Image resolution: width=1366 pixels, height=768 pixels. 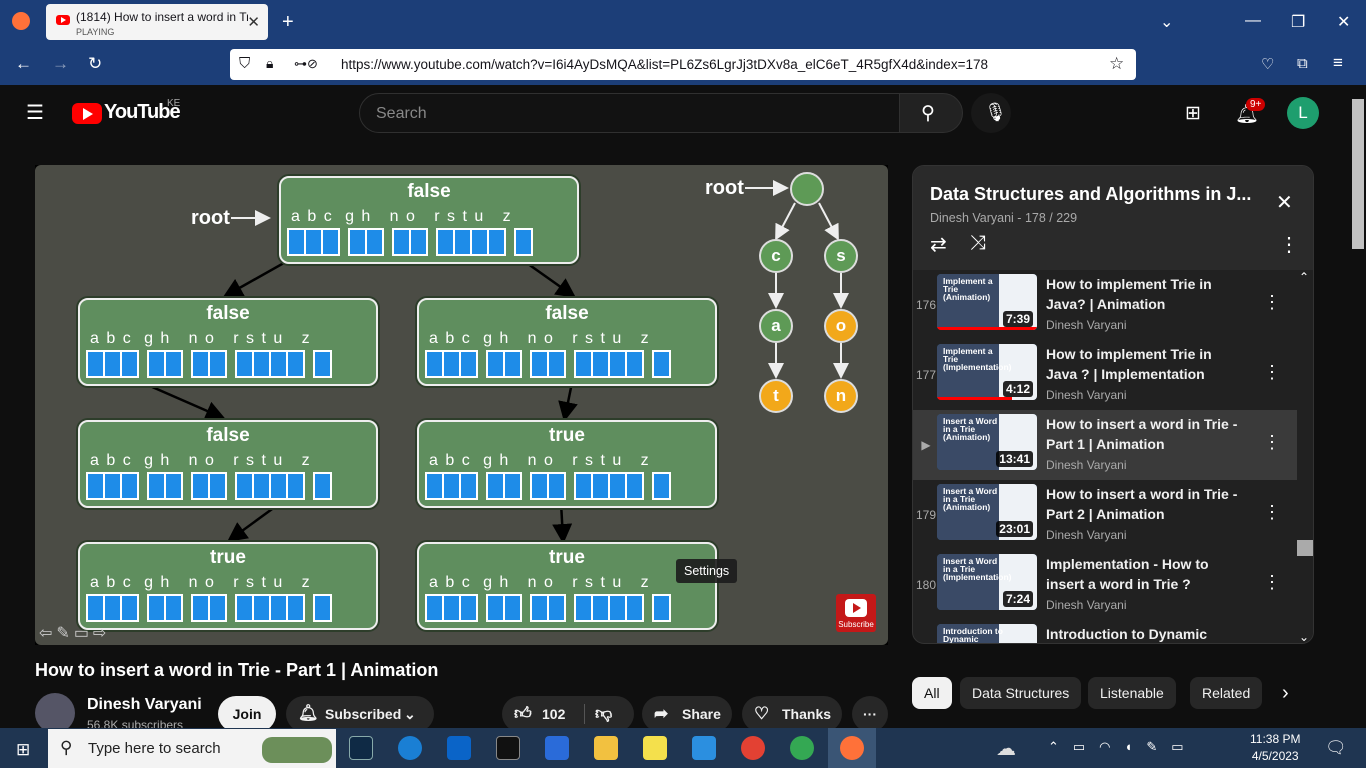 What do you see at coordinates (687, 714) in the screenshot?
I see `share-button: ➦ Share` at bounding box center [687, 714].